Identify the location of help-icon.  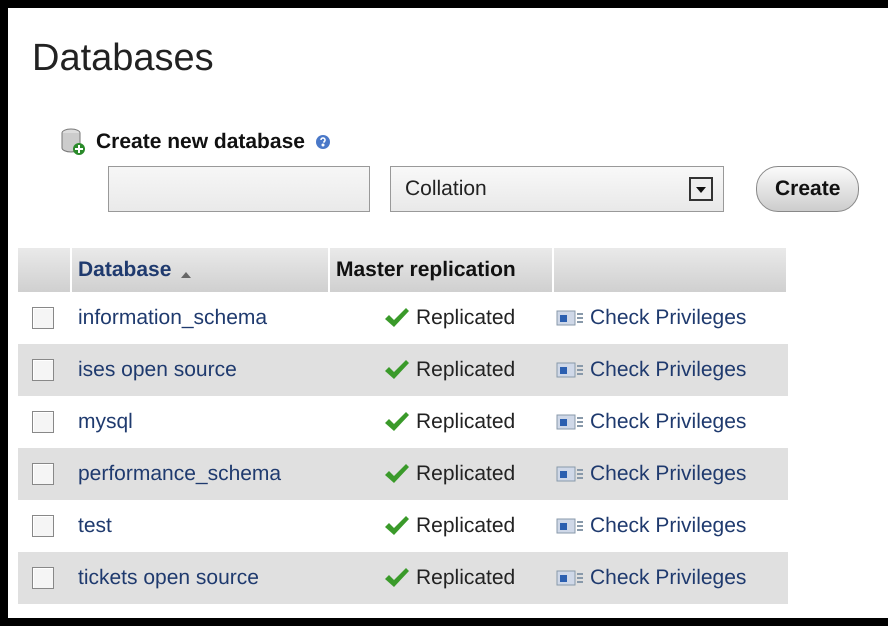
(322, 142).